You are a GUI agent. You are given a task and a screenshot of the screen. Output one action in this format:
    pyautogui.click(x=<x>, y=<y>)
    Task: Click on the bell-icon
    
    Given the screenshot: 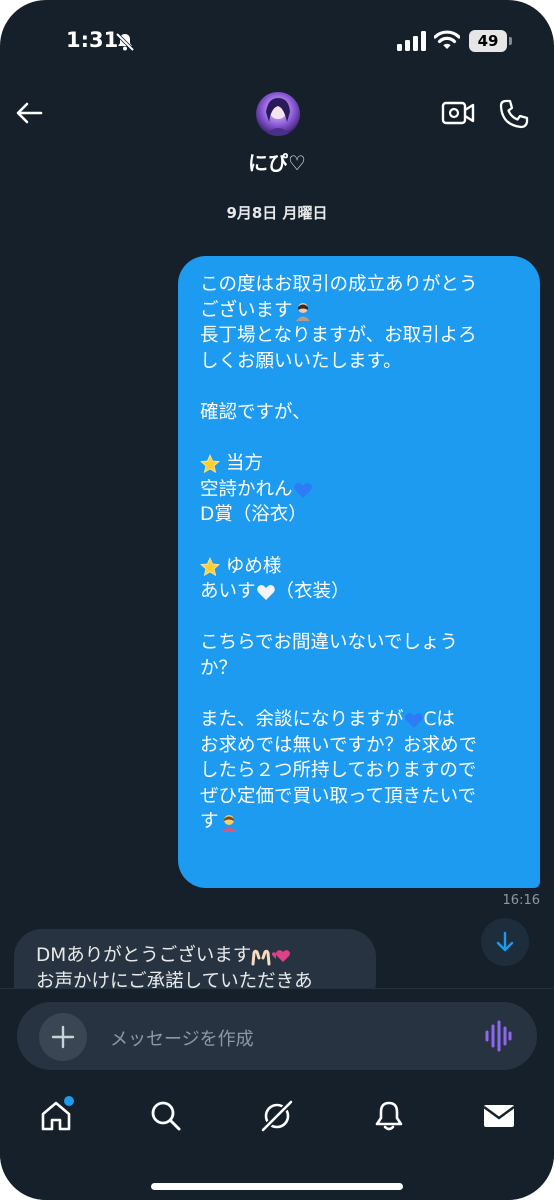 What is the action you would take?
    pyautogui.click(x=389, y=1116)
    